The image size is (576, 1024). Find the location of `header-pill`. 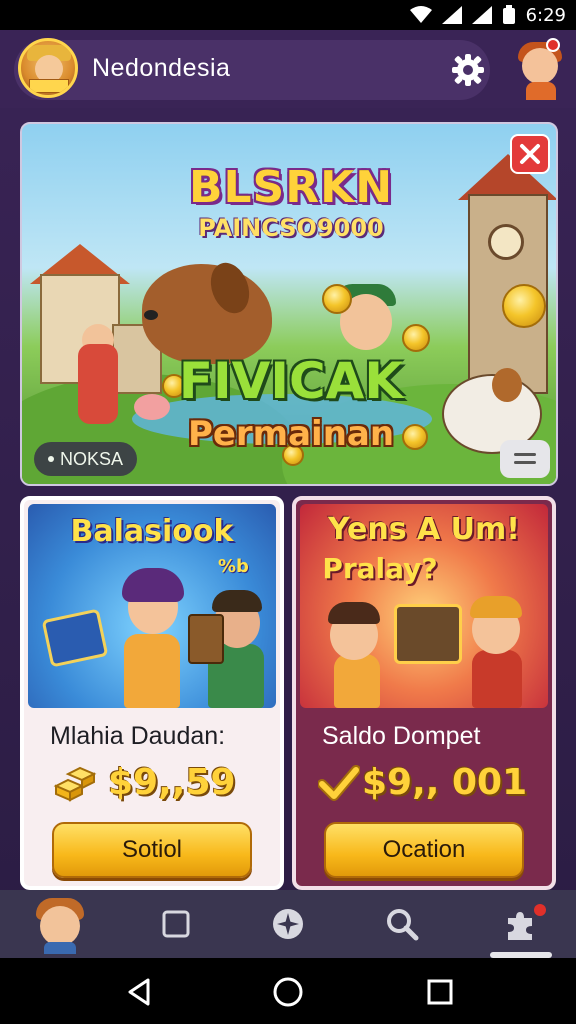

header-pill is located at coordinates (252, 70).